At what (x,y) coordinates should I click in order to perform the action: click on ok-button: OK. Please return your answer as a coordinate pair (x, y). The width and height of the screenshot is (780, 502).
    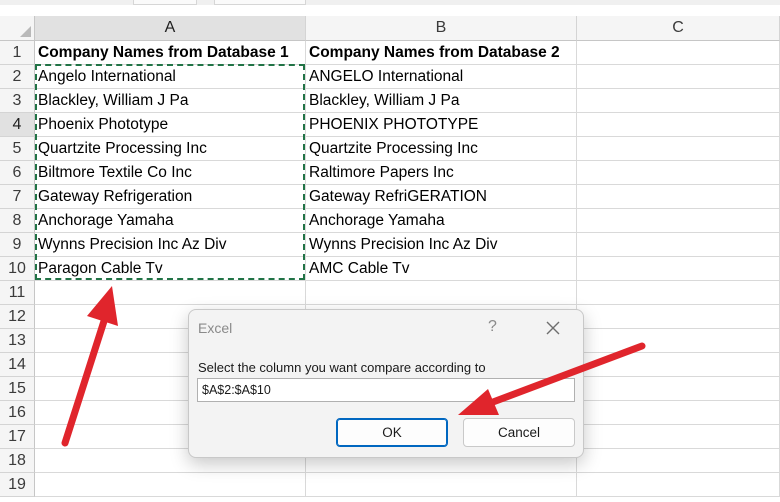
    Looking at the image, I should click on (392, 432).